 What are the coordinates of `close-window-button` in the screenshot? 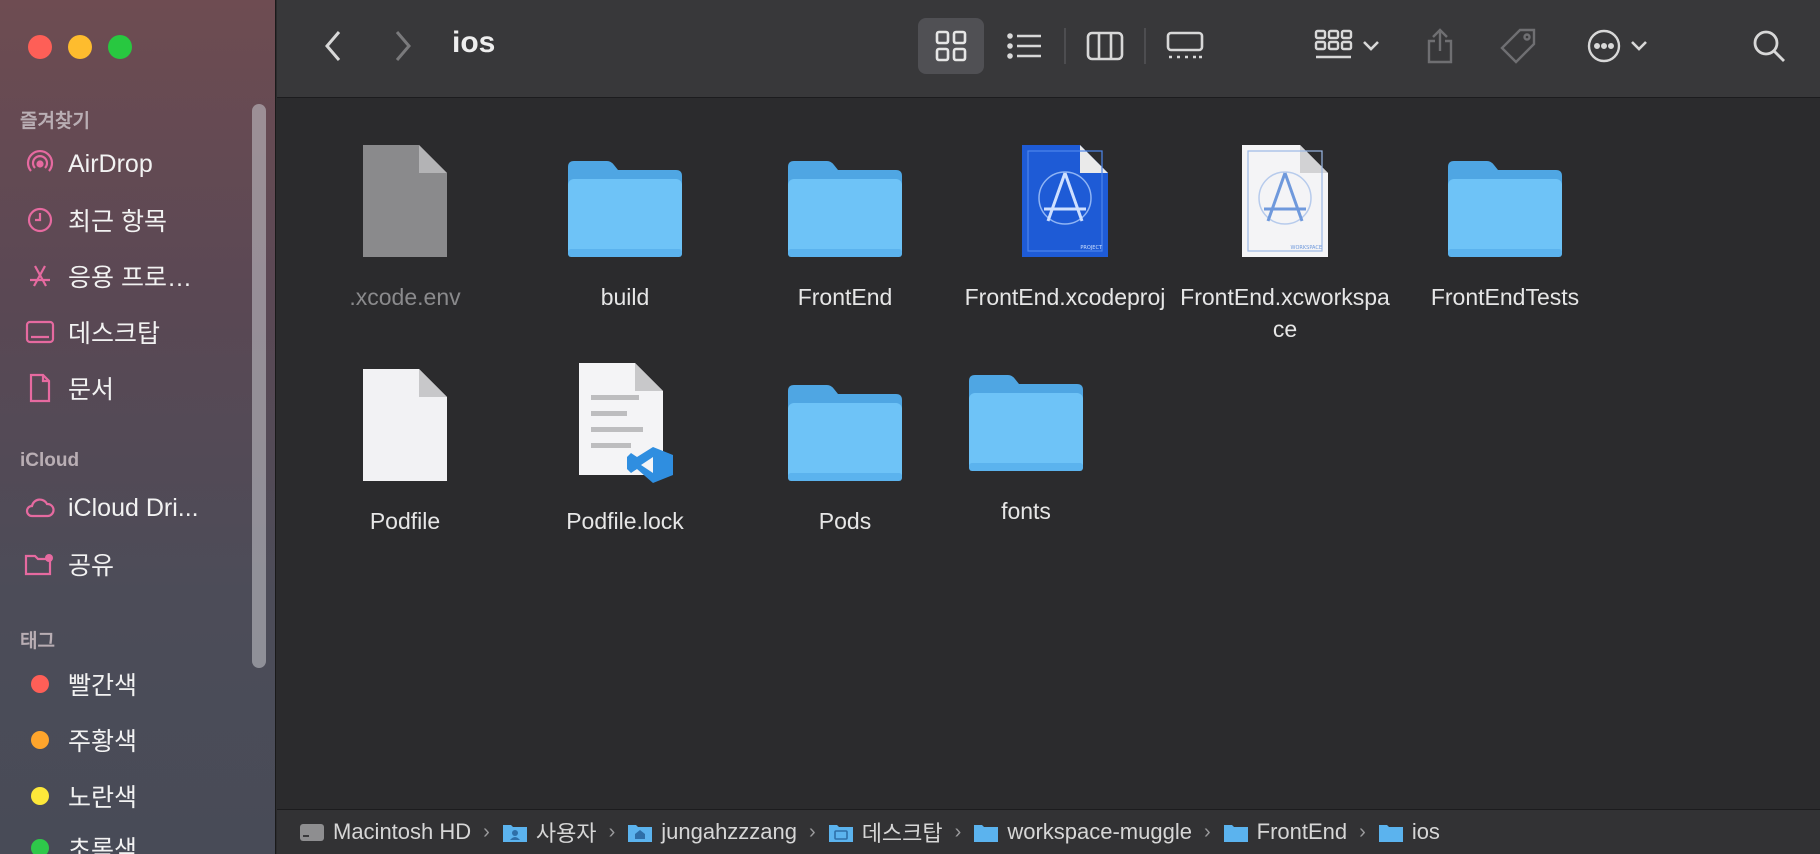 It's located at (40, 47).